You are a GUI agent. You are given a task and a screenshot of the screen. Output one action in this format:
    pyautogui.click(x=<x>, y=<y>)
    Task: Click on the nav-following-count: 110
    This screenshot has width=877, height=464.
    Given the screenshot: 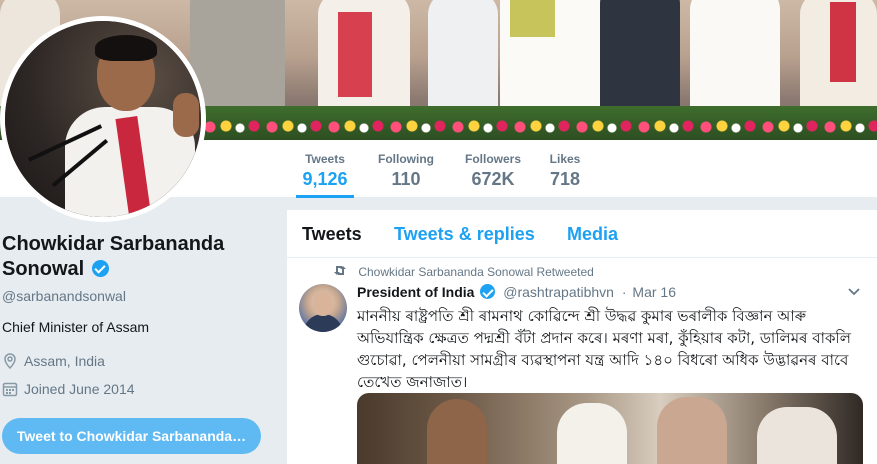 What is the action you would take?
    pyautogui.click(x=406, y=179)
    